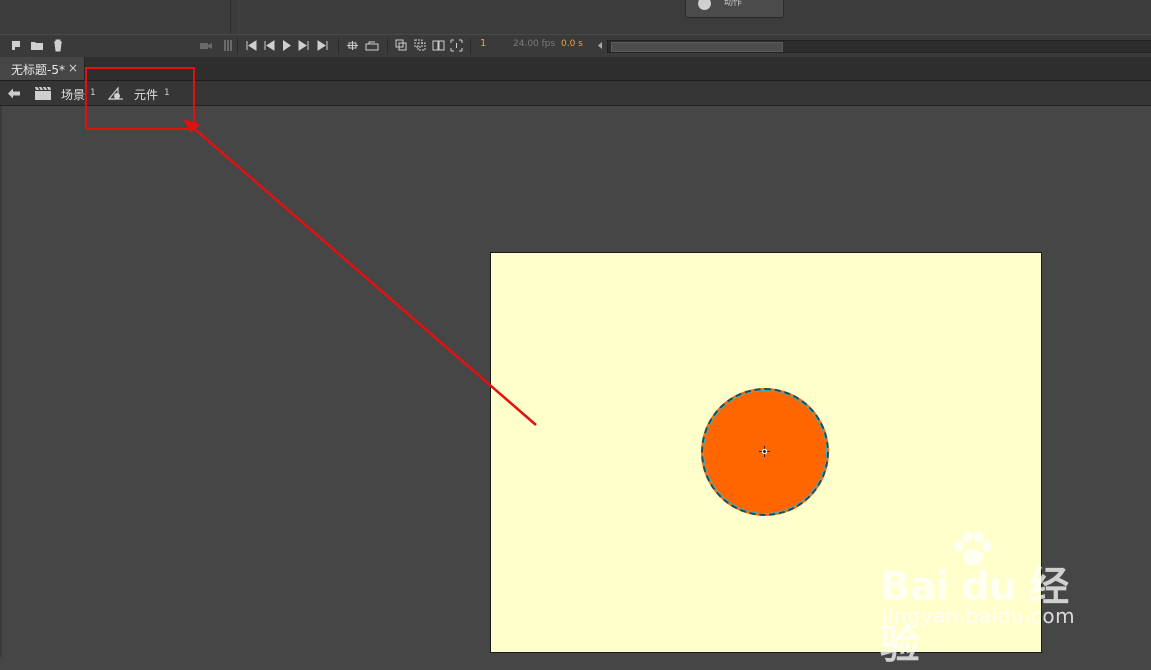  I want to click on new-layer-icon, so click(17, 45).